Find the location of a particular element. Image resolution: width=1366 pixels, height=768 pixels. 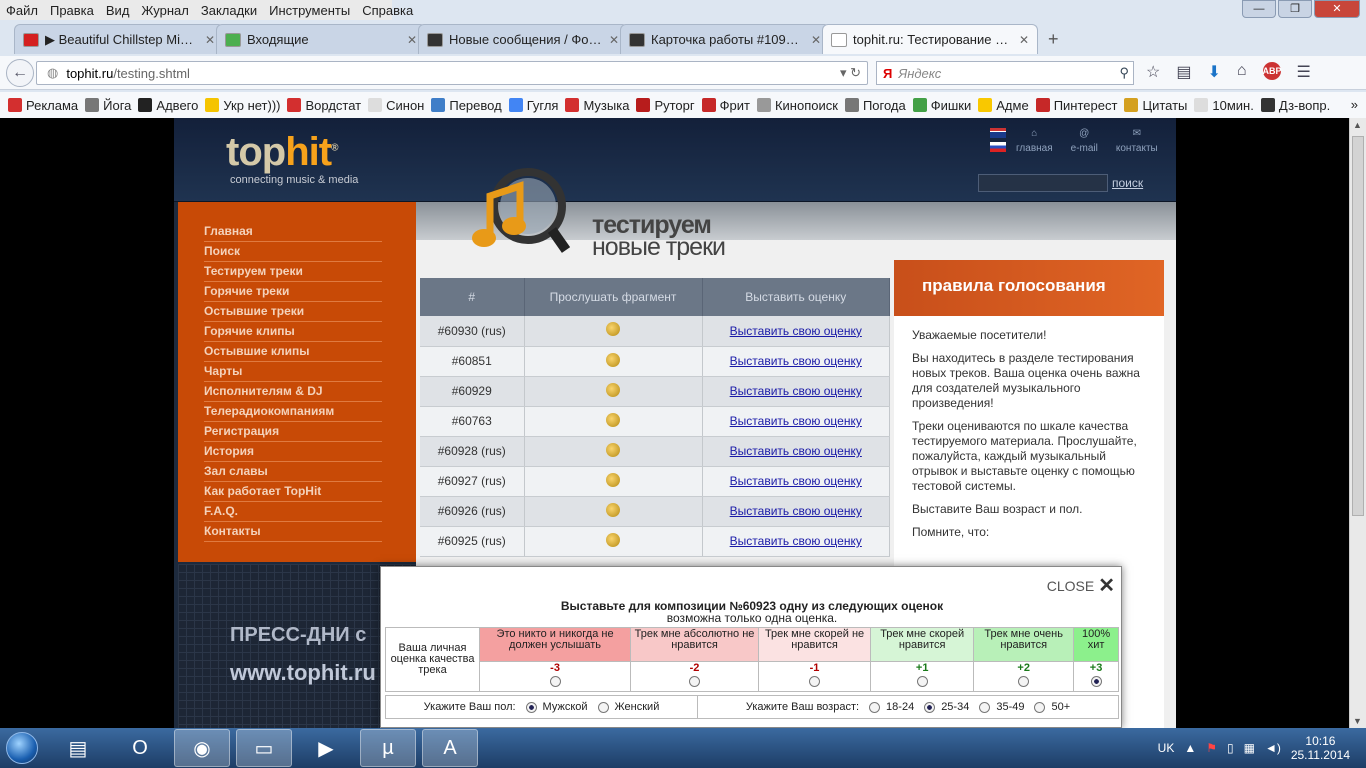

bookmark-item: Вордстат is located at coordinates (324, 105).